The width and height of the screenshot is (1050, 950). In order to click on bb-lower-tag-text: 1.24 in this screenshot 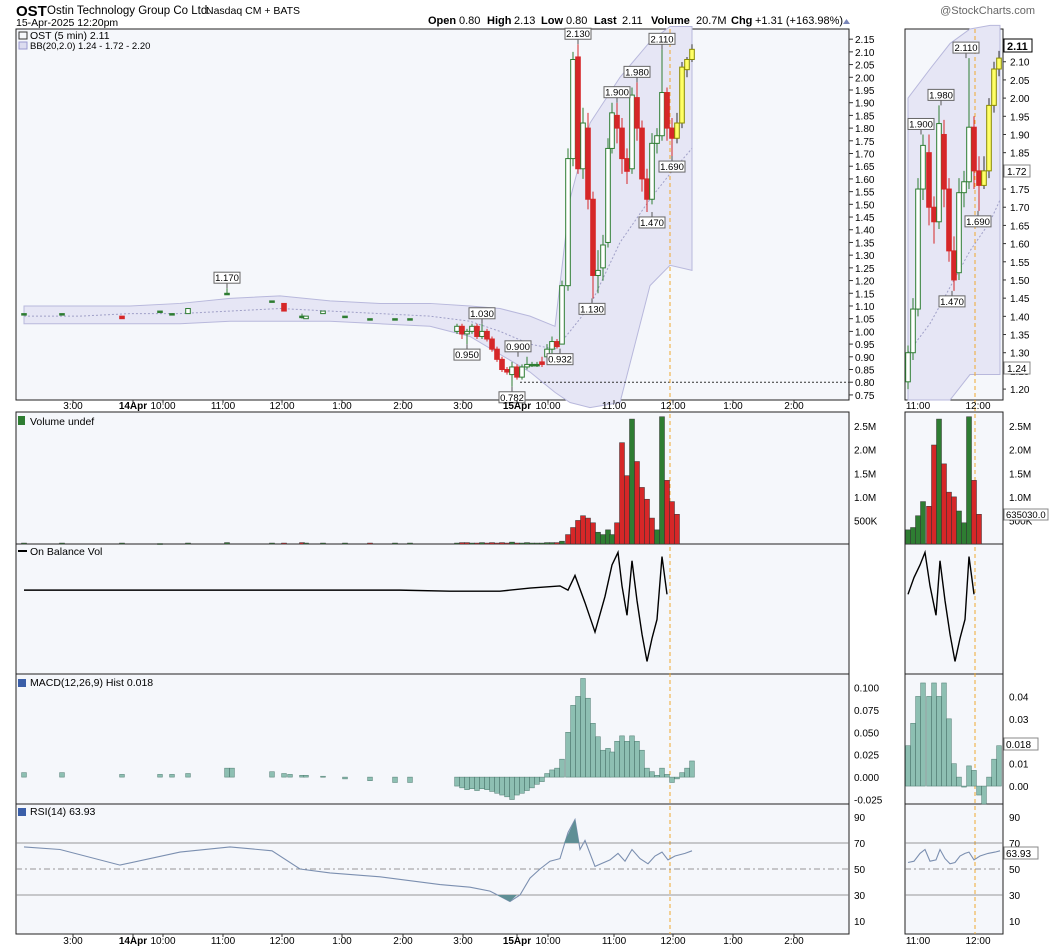, I will do `click(1017, 369)`.